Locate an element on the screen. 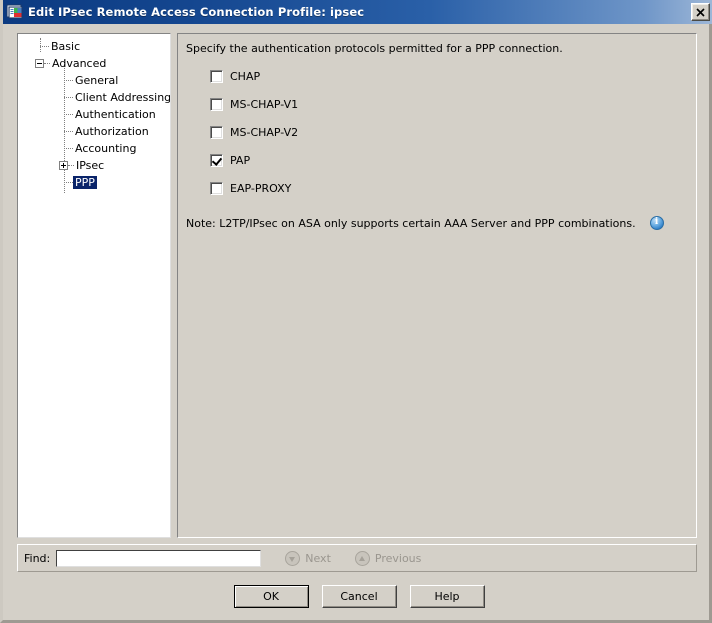 Image resolution: width=712 pixels, height=623 pixels. checkbox-label: MS-CHAP-V1 is located at coordinates (264, 104).